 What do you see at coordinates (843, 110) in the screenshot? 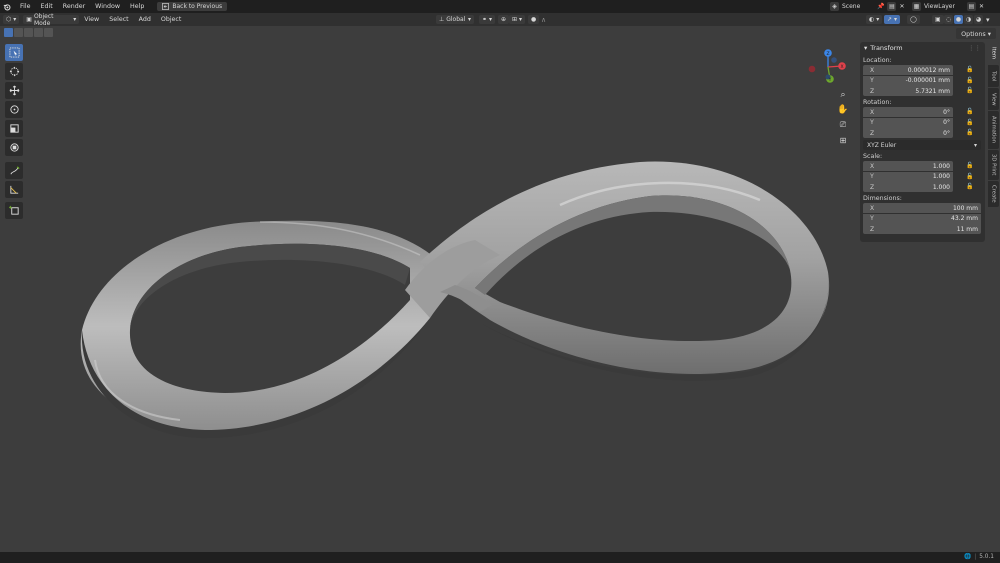
I see `pan-button: ✋` at bounding box center [843, 110].